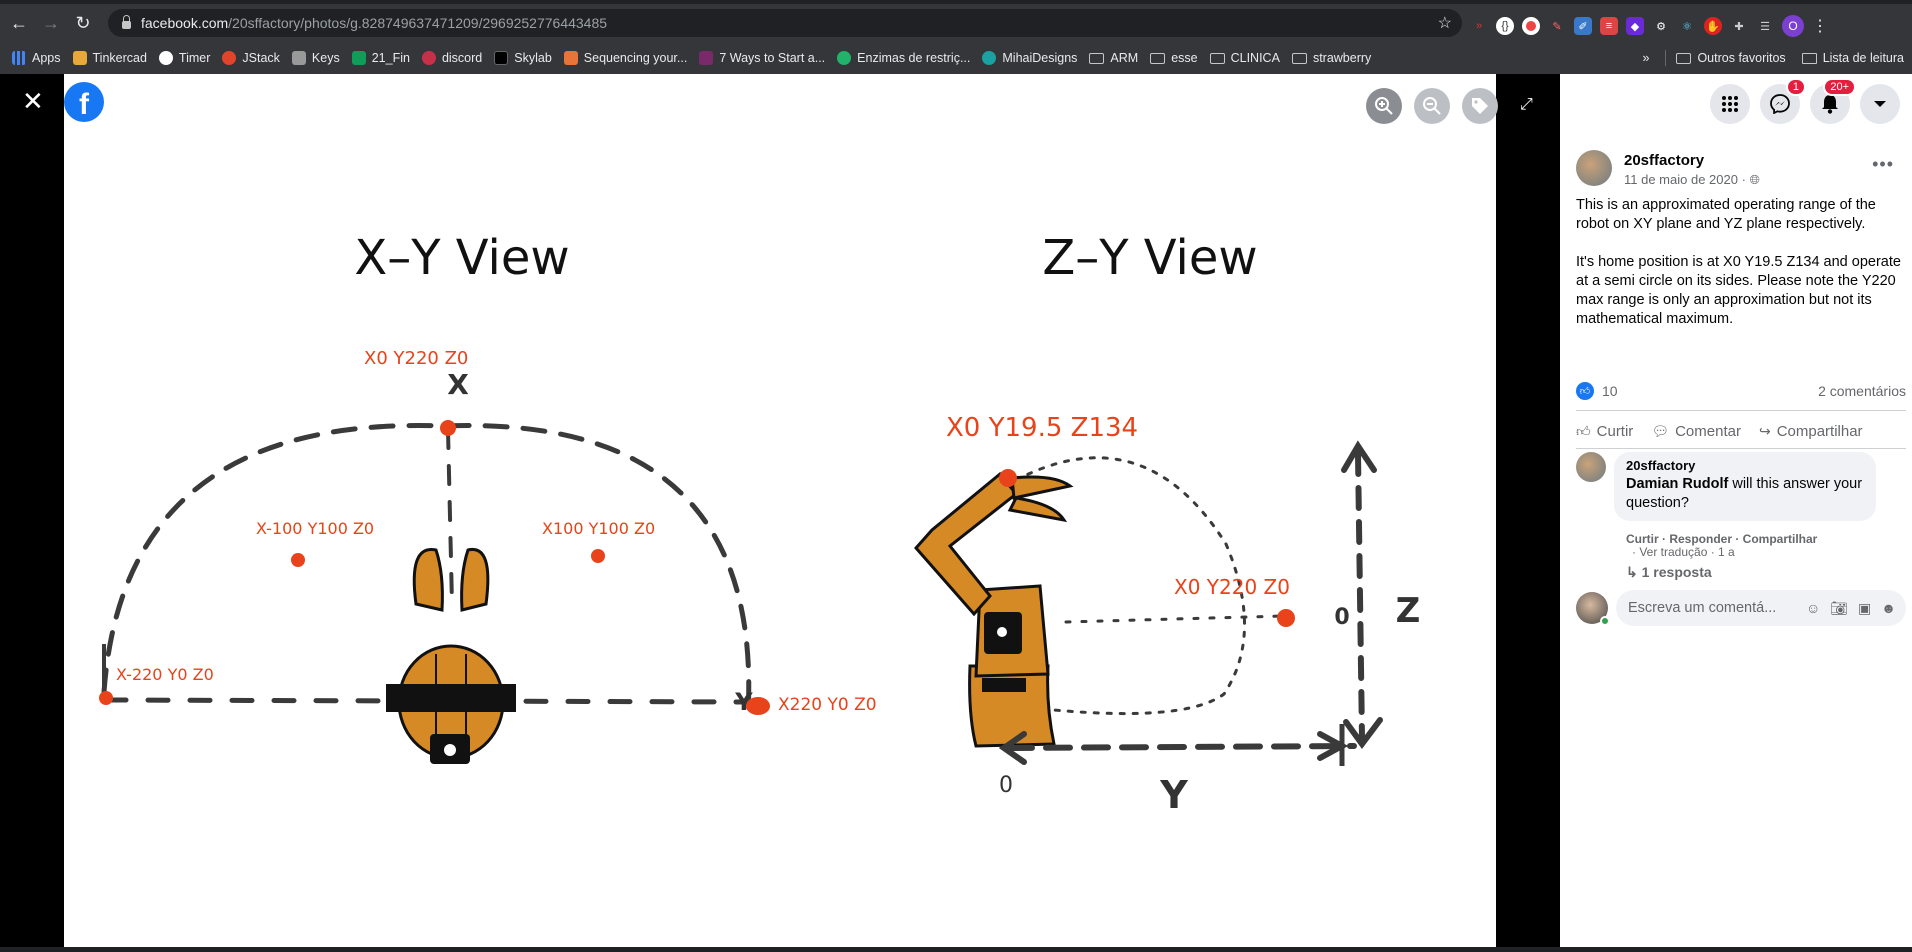 Image resolution: width=1912 pixels, height=952 pixels. Describe the element at coordinates (315, 528) in the screenshot. I see `label-mid-left: X-100 Y100 Z0` at that location.